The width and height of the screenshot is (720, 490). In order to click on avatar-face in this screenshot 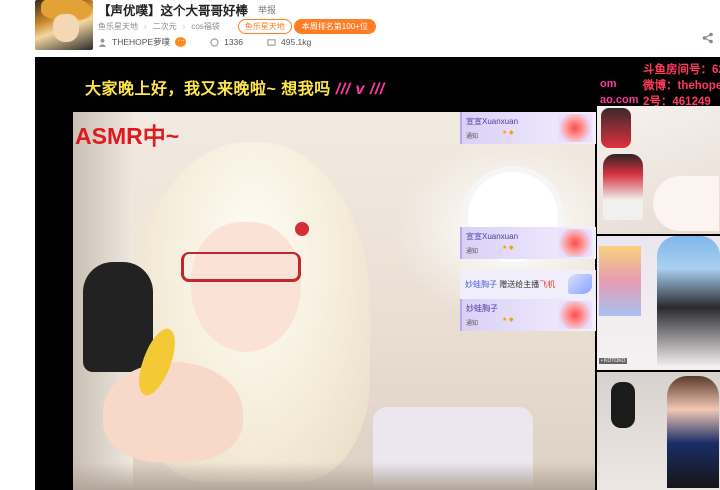, I will do `click(66, 28)`.